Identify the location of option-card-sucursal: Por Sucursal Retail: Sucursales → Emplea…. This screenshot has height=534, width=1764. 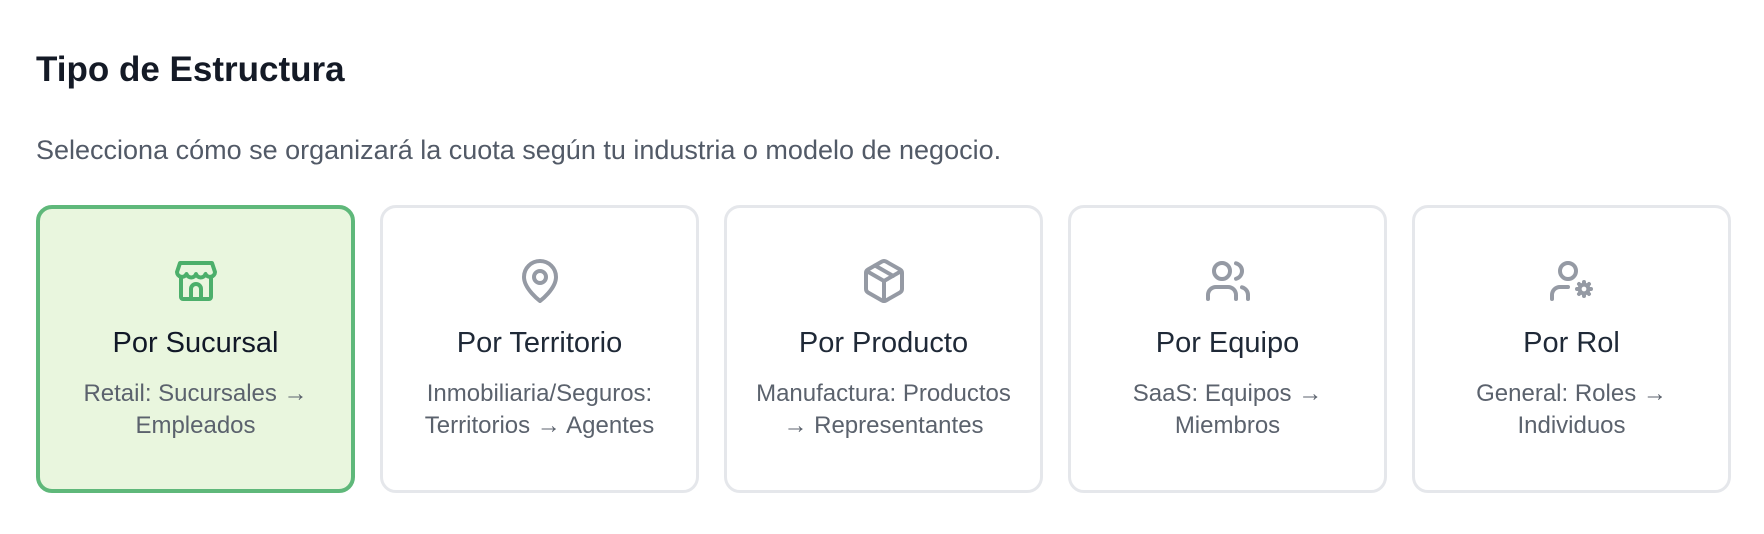
(195, 349).